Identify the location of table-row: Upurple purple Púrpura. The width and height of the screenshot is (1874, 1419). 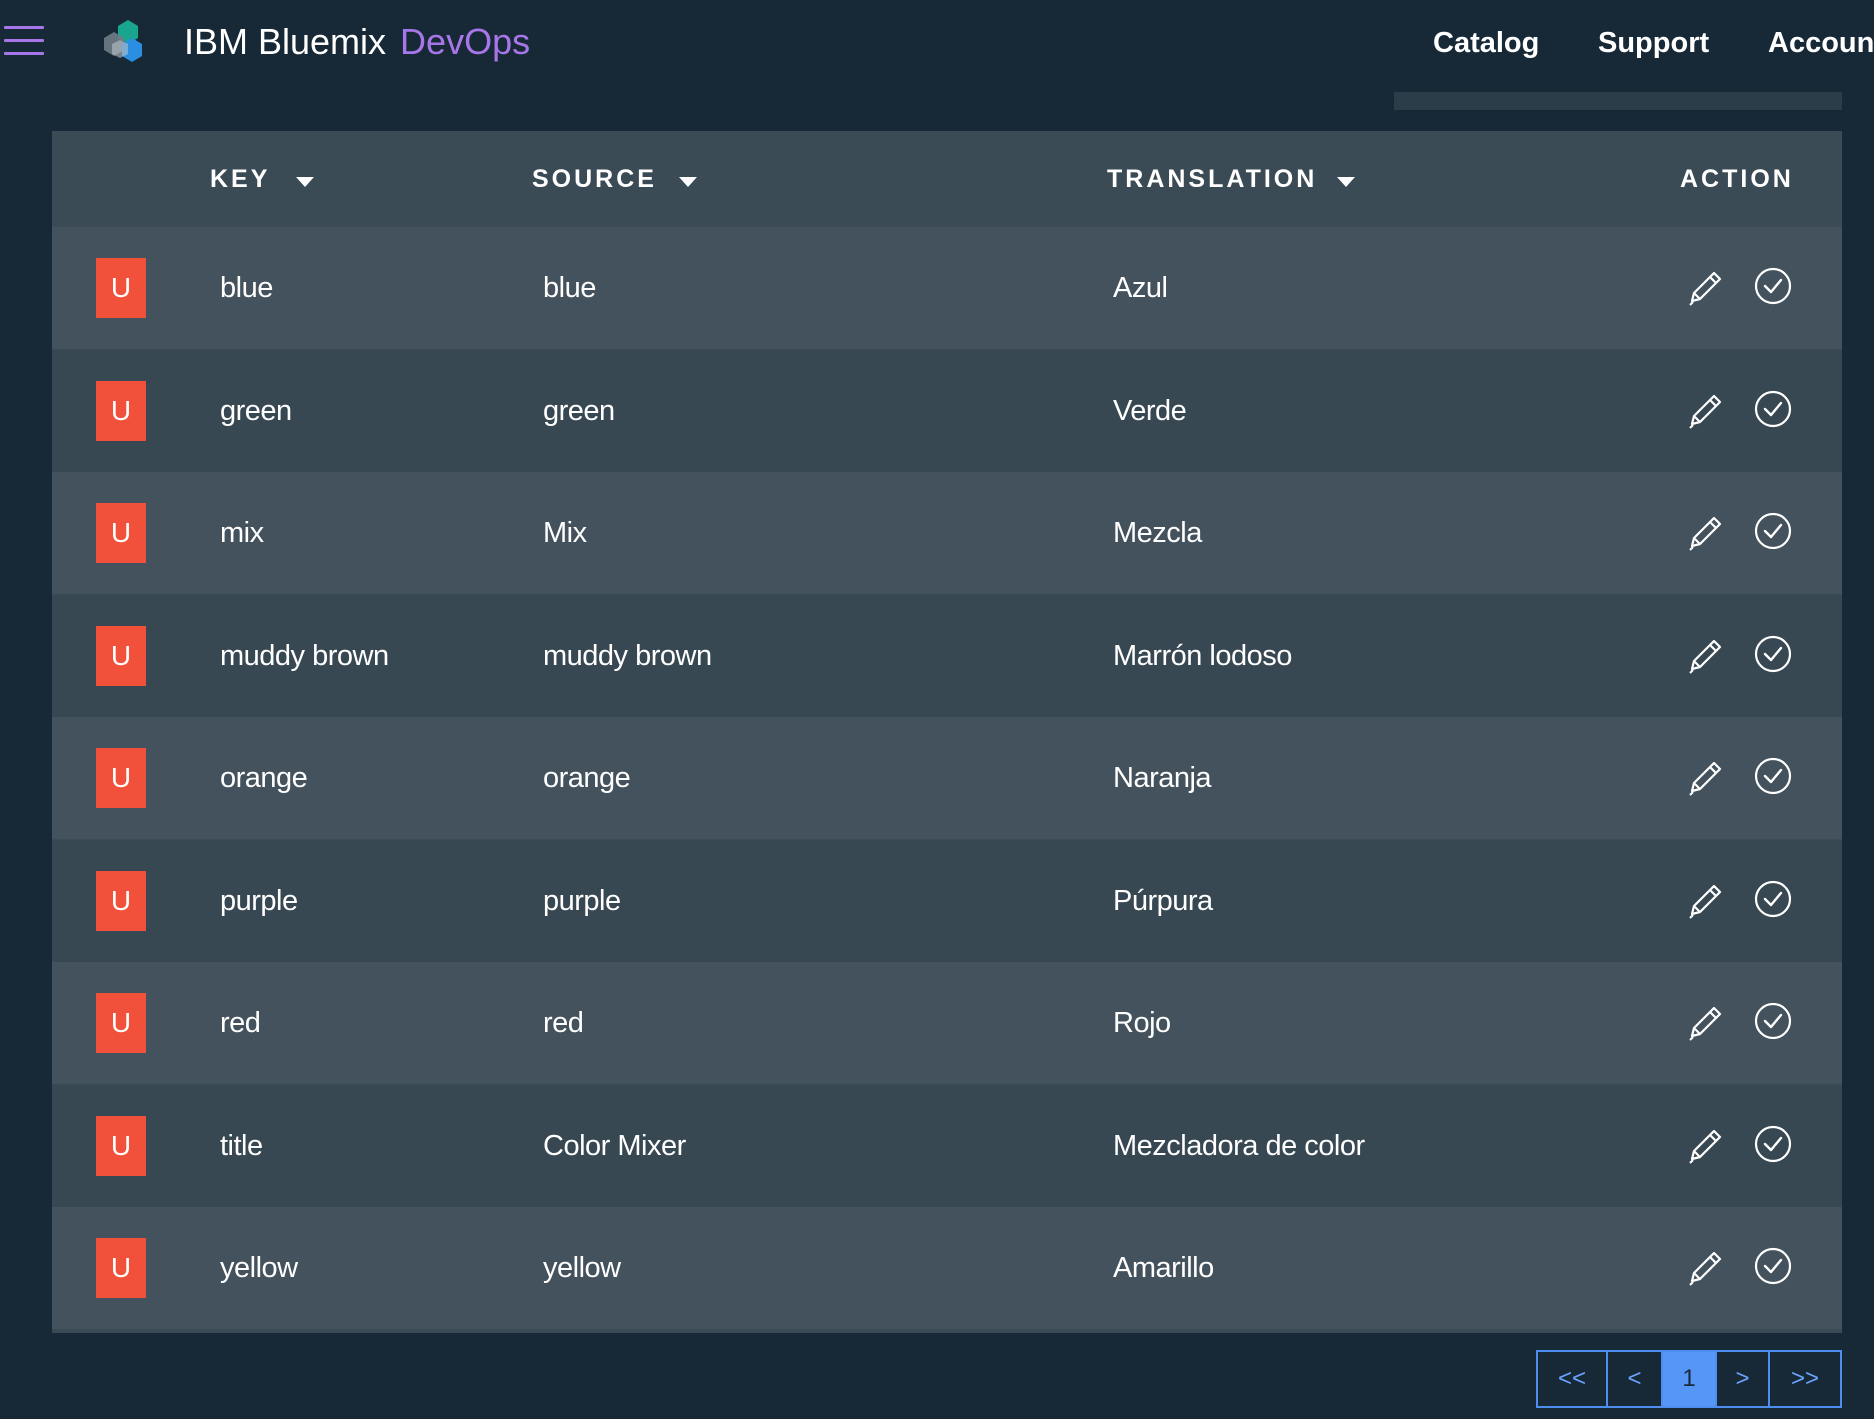
(947, 900).